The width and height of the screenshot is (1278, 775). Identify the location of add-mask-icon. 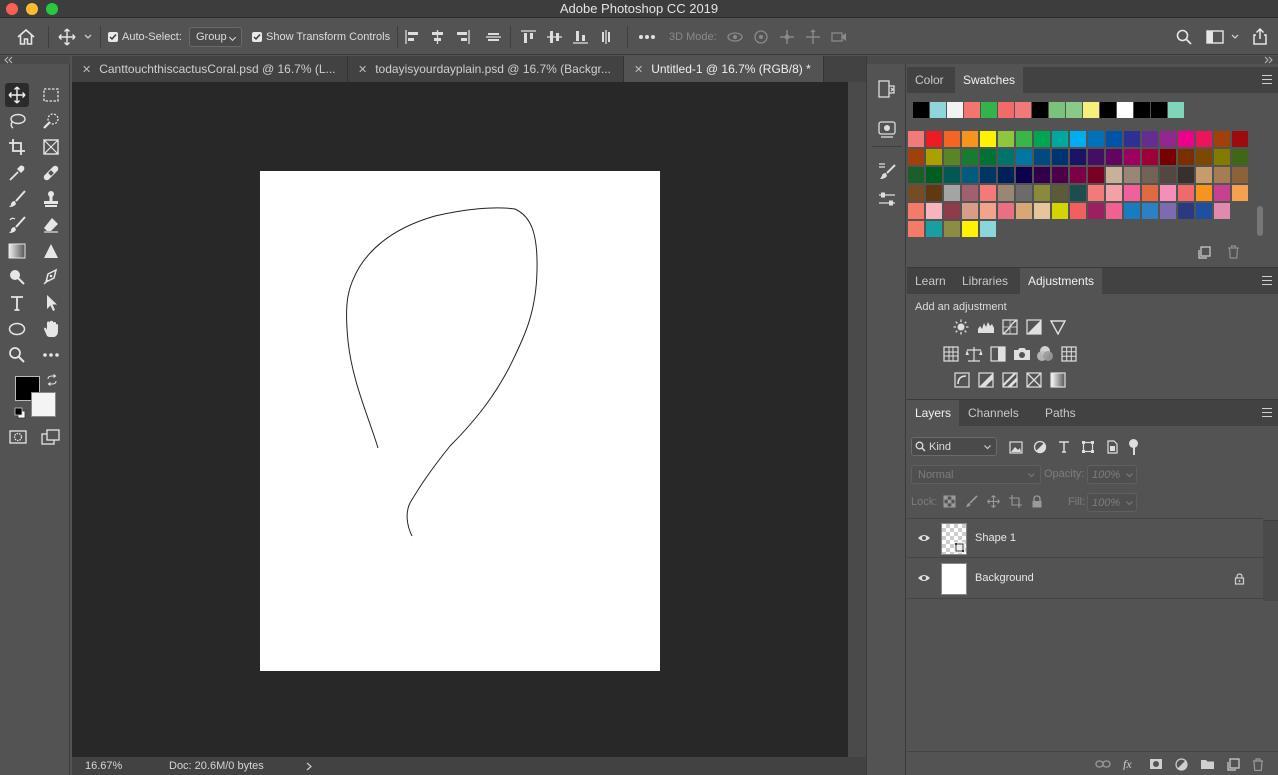
(1156, 764).